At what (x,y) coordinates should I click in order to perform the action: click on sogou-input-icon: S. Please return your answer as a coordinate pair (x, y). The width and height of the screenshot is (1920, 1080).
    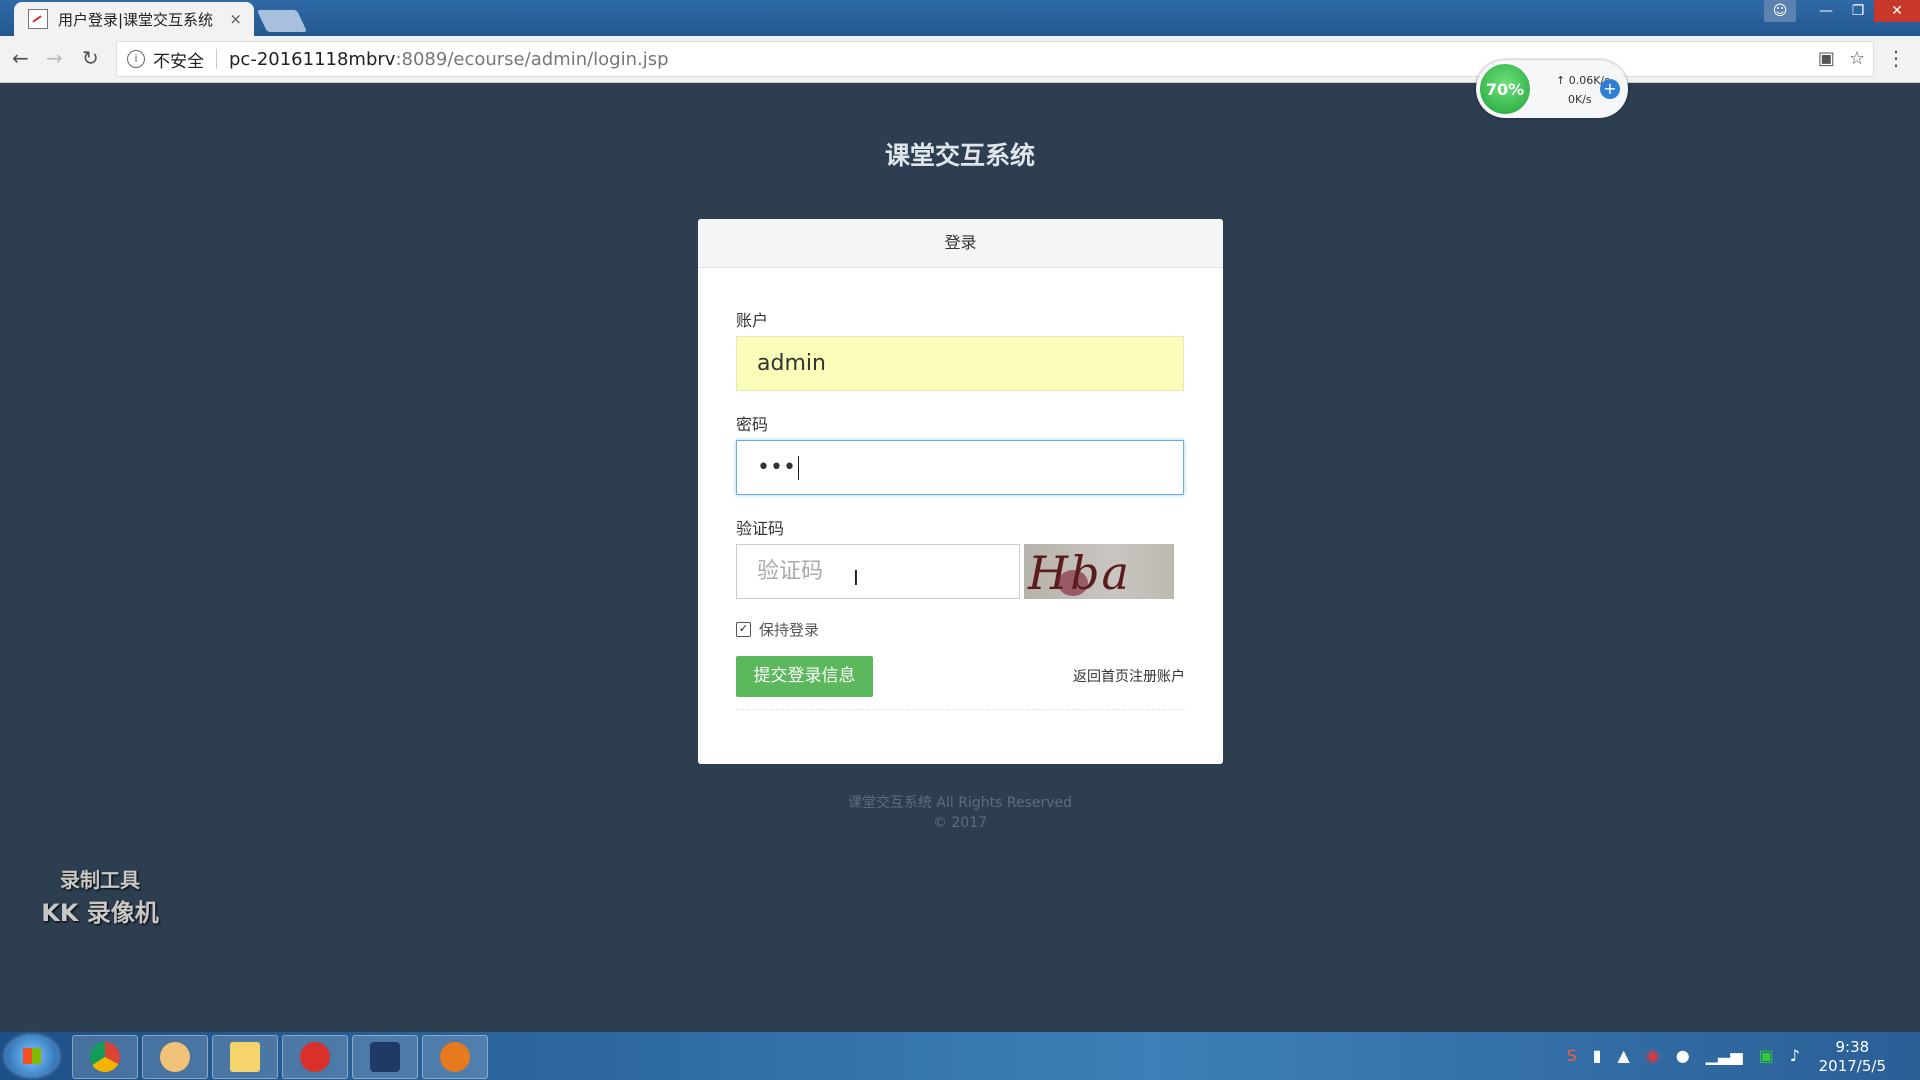
    Looking at the image, I should click on (1572, 1055).